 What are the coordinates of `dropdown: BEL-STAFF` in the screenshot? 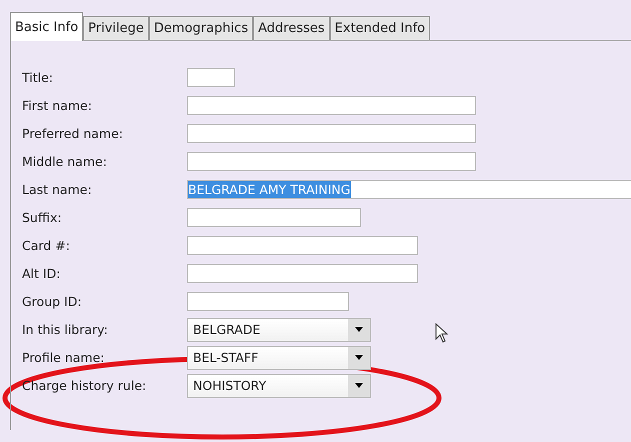 It's located at (279, 358).